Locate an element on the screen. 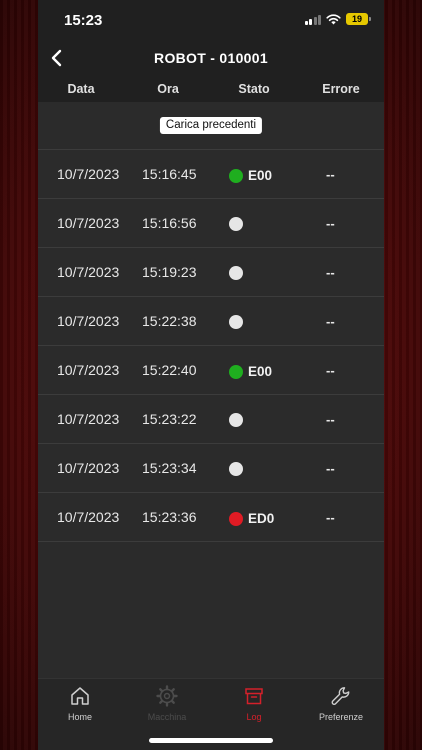  tab-log-label: Log is located at coordinates (254, 717).